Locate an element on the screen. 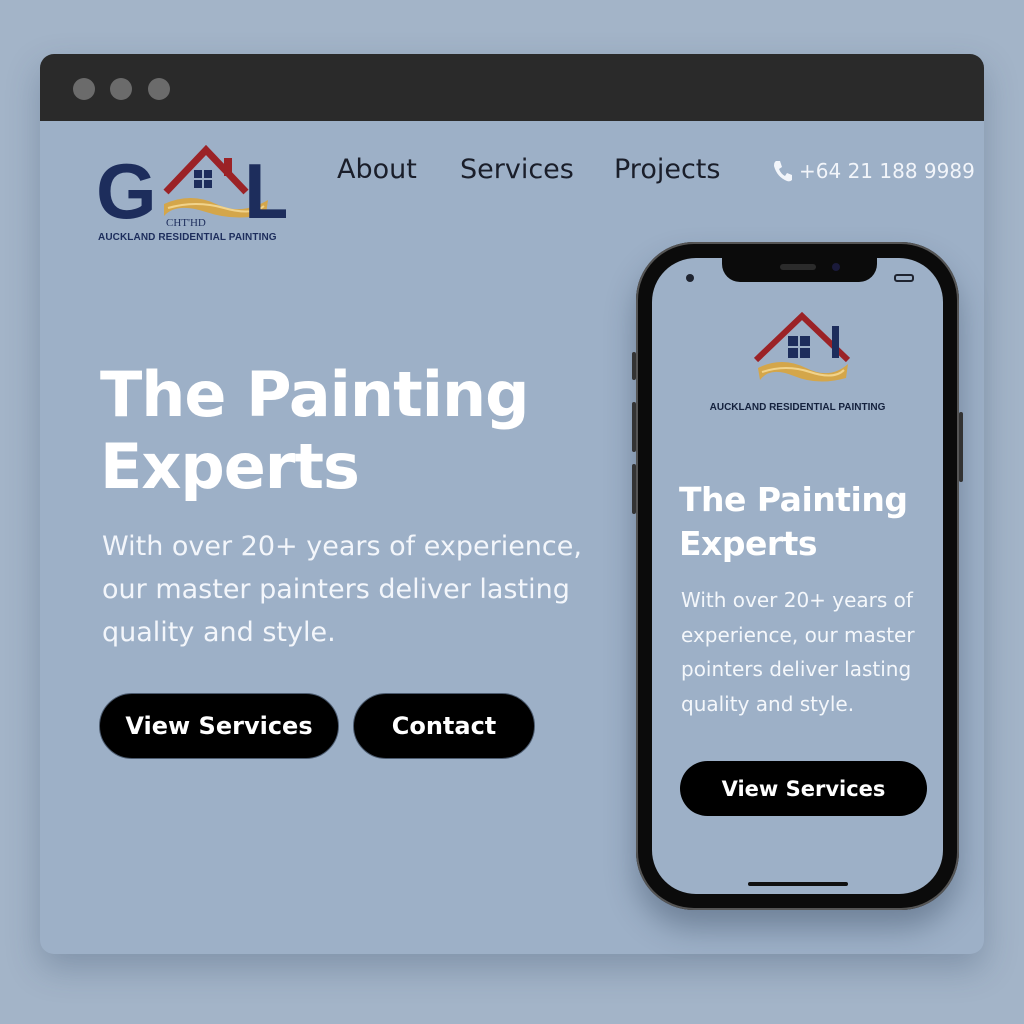 This screenshot has height=1024, width=1024. logo-caption: AUCKLAND RESIDENTIAL PAINTING is located at coordinates (187, 237).